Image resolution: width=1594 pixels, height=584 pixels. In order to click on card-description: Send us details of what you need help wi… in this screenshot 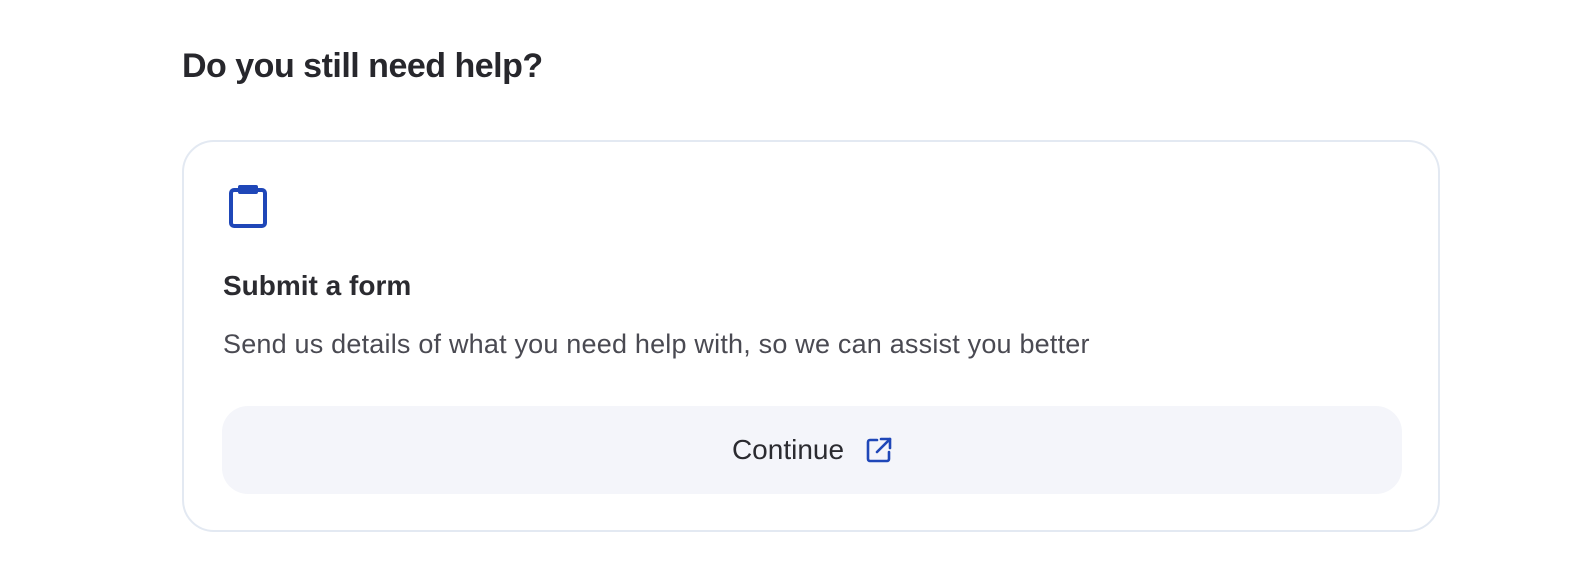, I will do `click(656, 344)`.